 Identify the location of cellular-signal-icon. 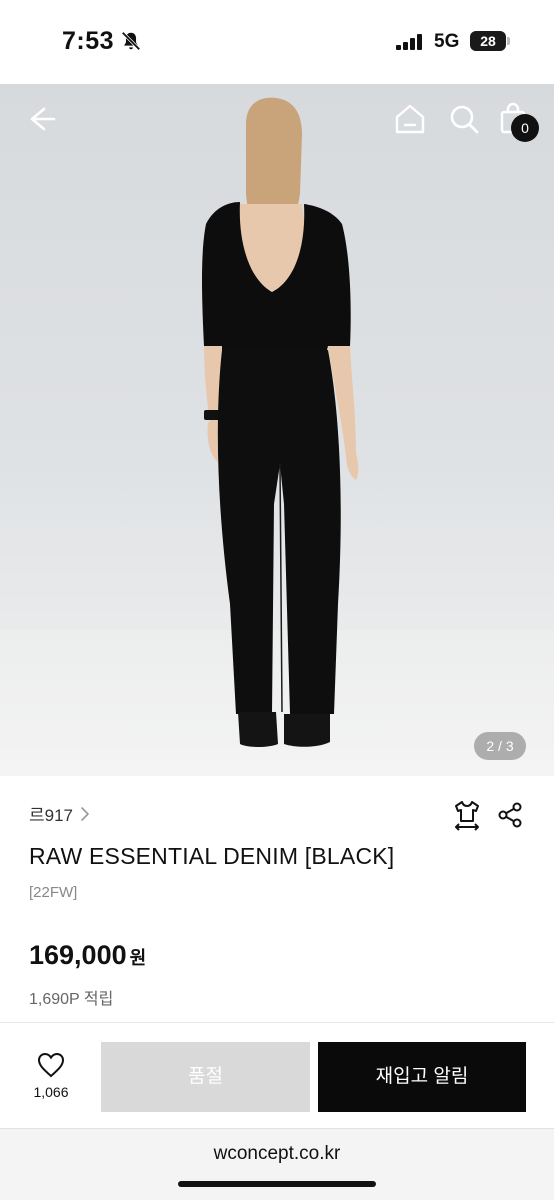
(409, 42).